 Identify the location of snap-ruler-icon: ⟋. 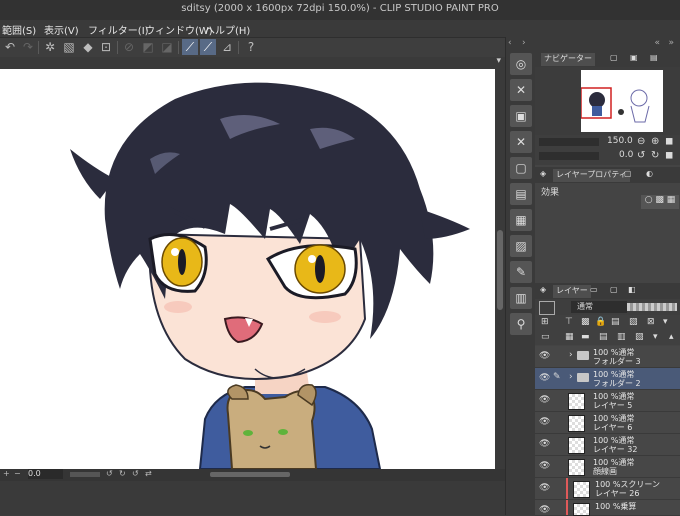
(190, 47).